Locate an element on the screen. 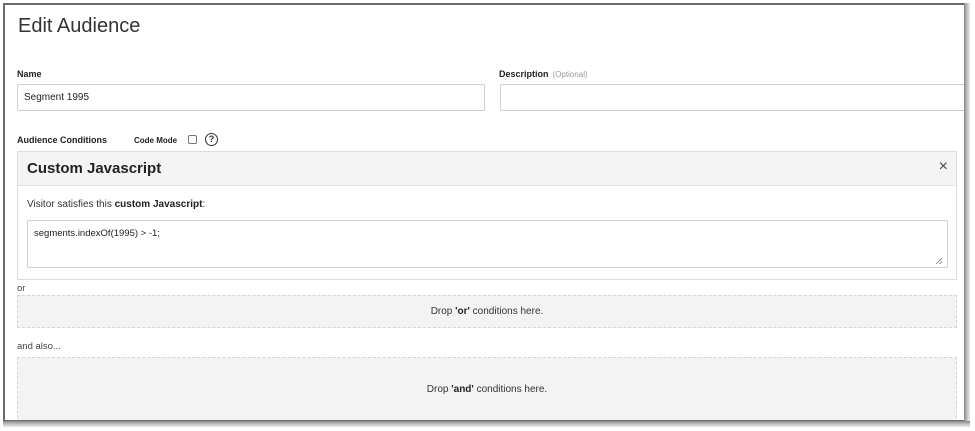  and-drop-bold: 'and' is located at coordinates (462, 389).